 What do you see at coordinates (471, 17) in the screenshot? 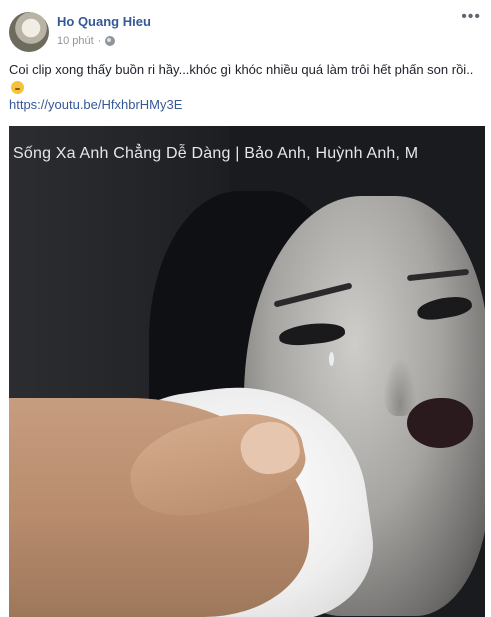
I see `more-options-icon: •••` at bounding box center [471, 17].